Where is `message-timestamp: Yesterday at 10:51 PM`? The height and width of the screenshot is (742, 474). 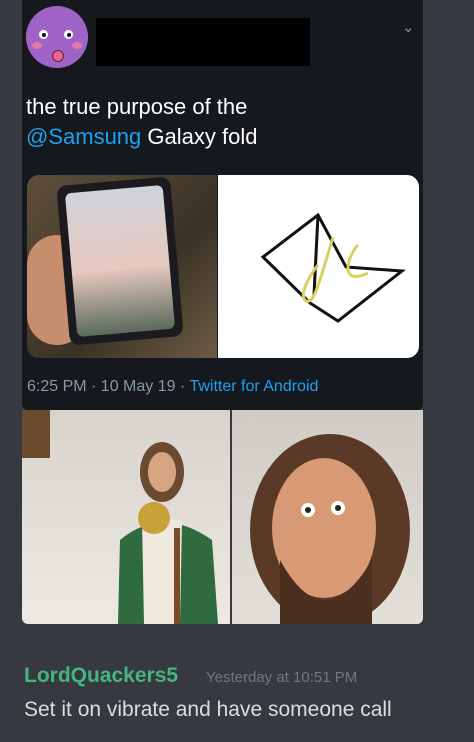
message-timestamp: Yesterday at 10:51 PM is located at coordinates (282, 677).